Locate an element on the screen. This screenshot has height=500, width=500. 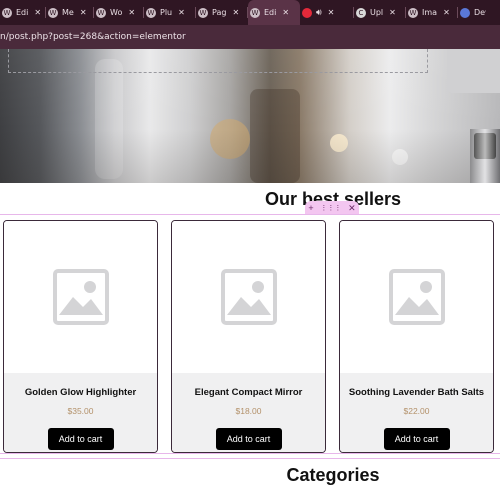
browser-tab: W Me ✕ is located at coordinates (70, 12).